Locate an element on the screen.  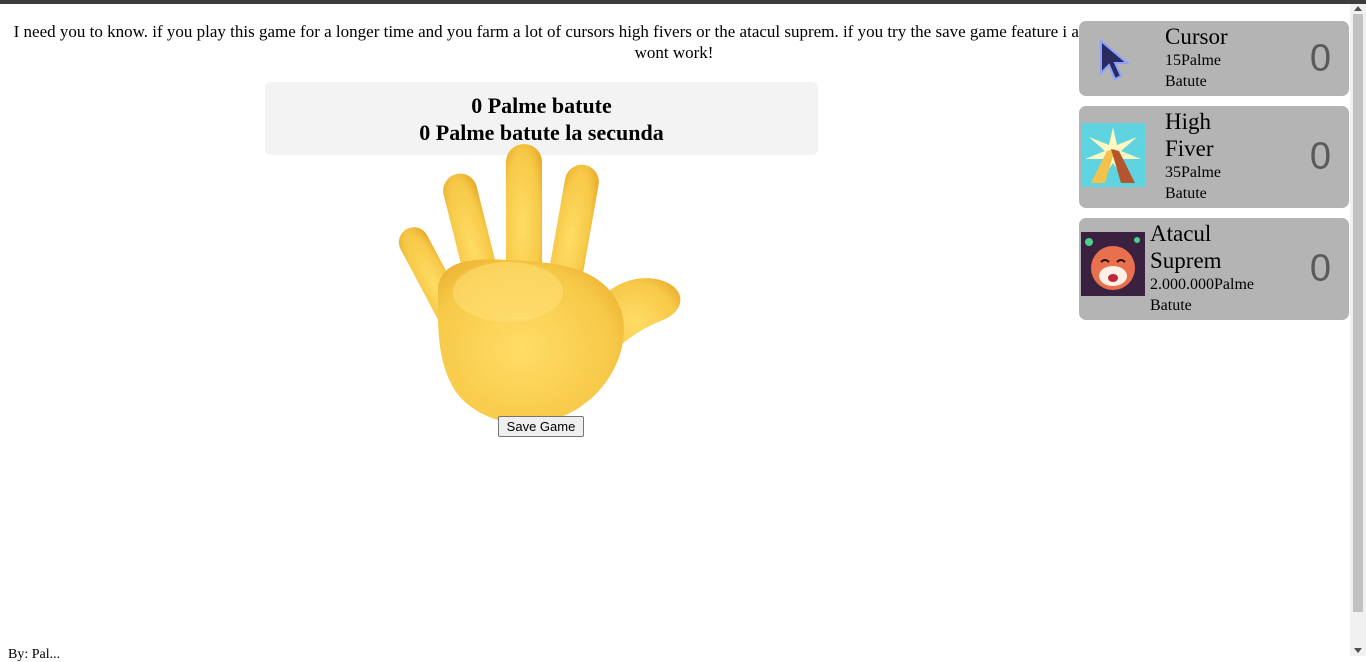
scroll-up-icon is located at coordinates (1358, 8).